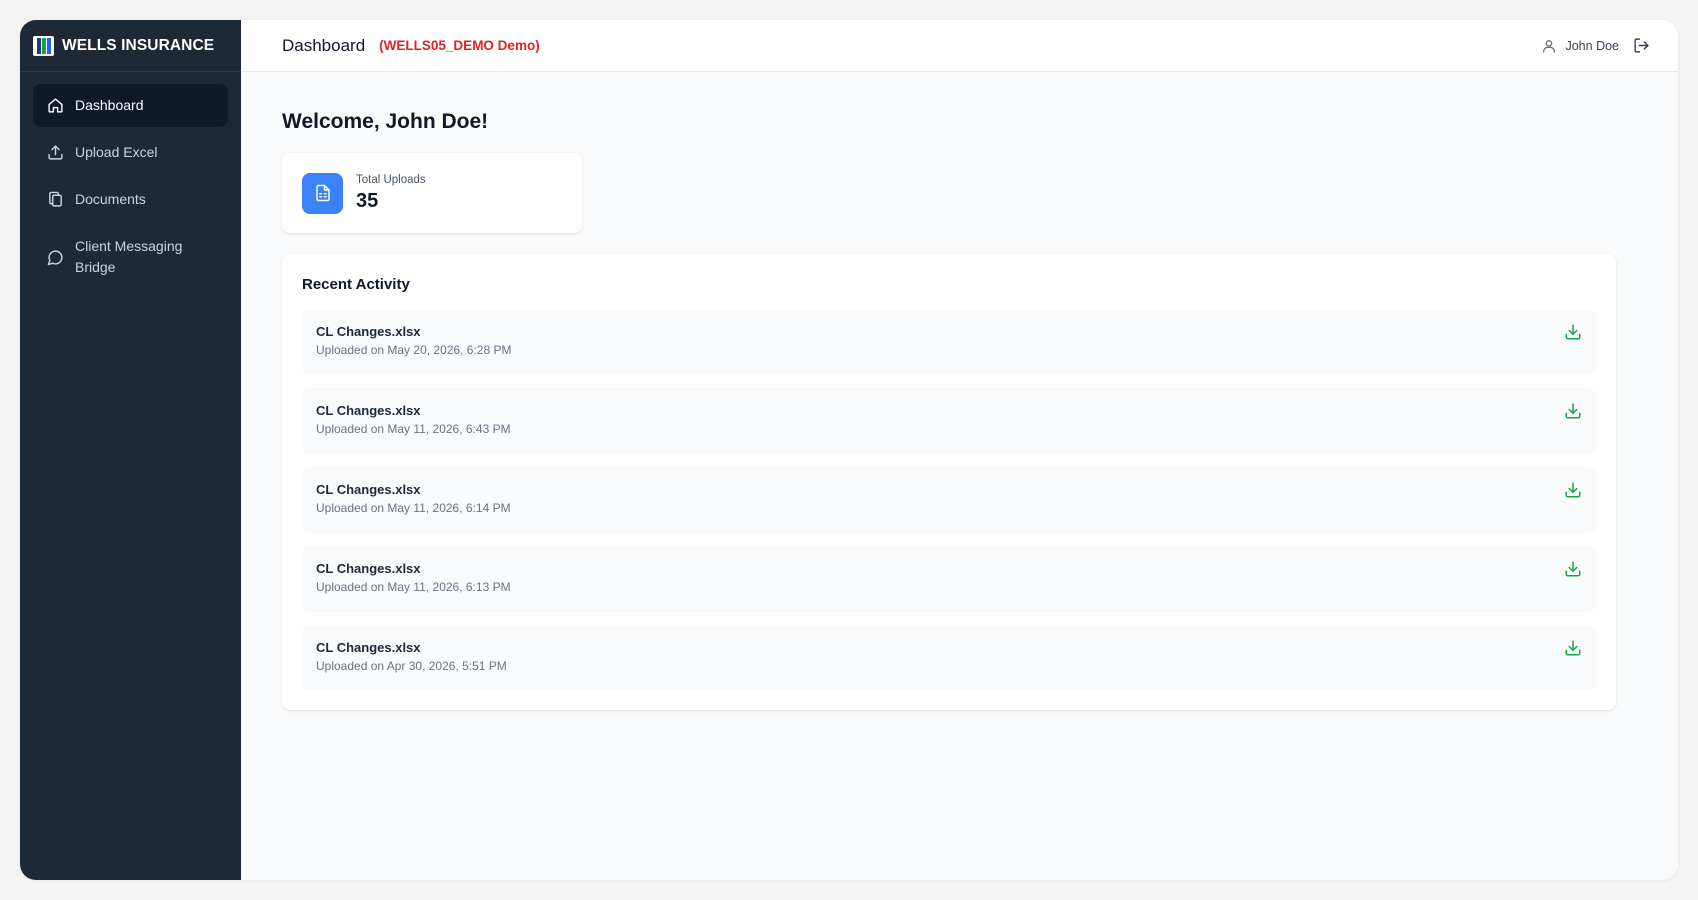 This screenshot has width=1698, height=900. Describe the element at coordinates (56, 257) in the screenshot. I see `chat-icon` at that location.